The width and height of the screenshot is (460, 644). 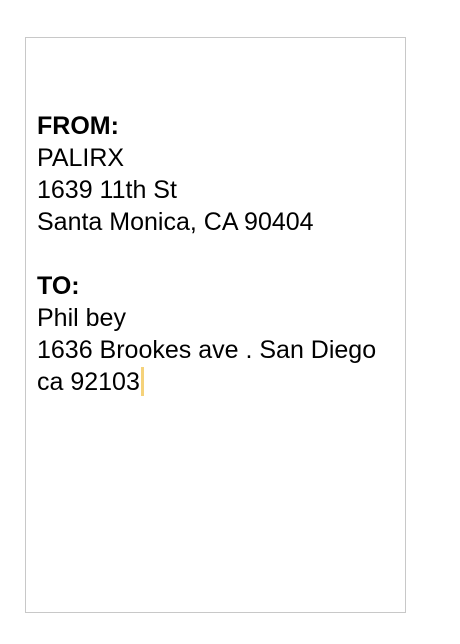 I want to click on to-heading: TO:, so click(x=58, y=286).